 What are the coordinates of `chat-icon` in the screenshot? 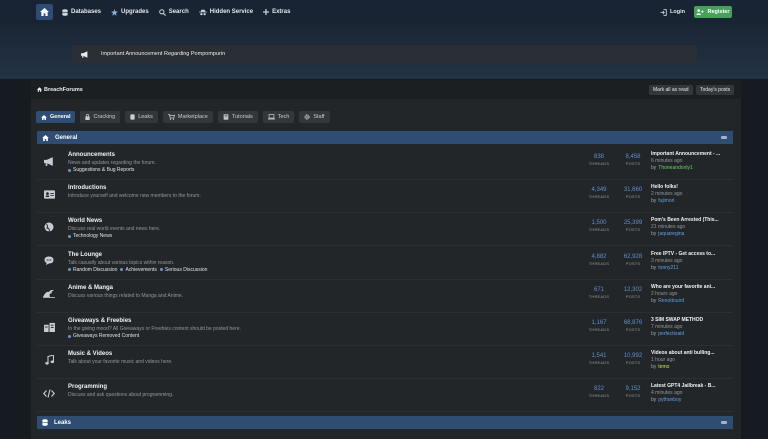 It's located at (49, 261).